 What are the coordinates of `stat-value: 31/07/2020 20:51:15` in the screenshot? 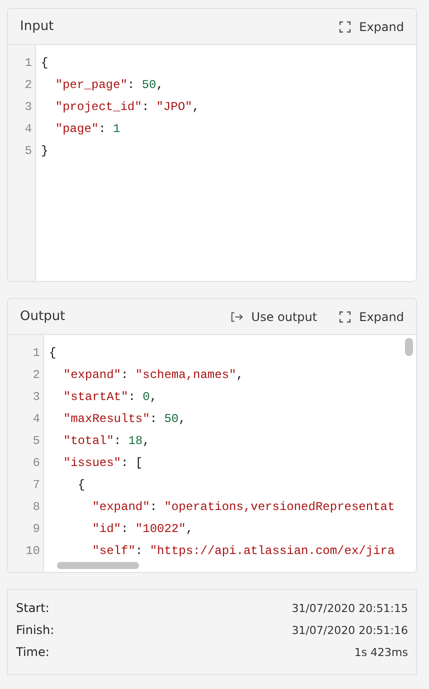 It's located at (350, 608).